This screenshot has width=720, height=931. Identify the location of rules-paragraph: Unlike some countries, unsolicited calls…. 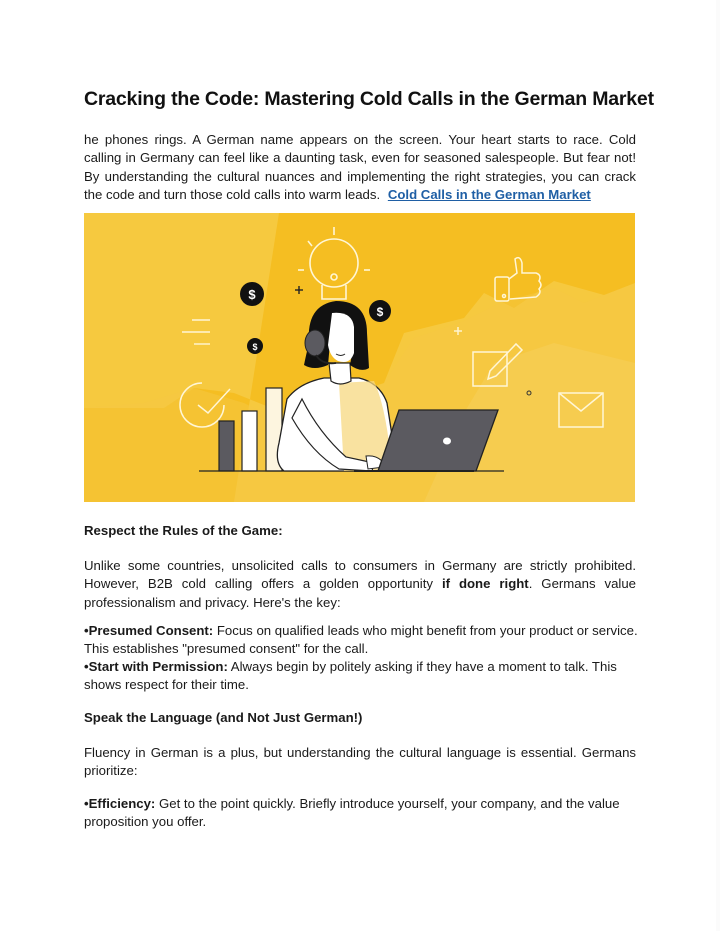
(360, 584).